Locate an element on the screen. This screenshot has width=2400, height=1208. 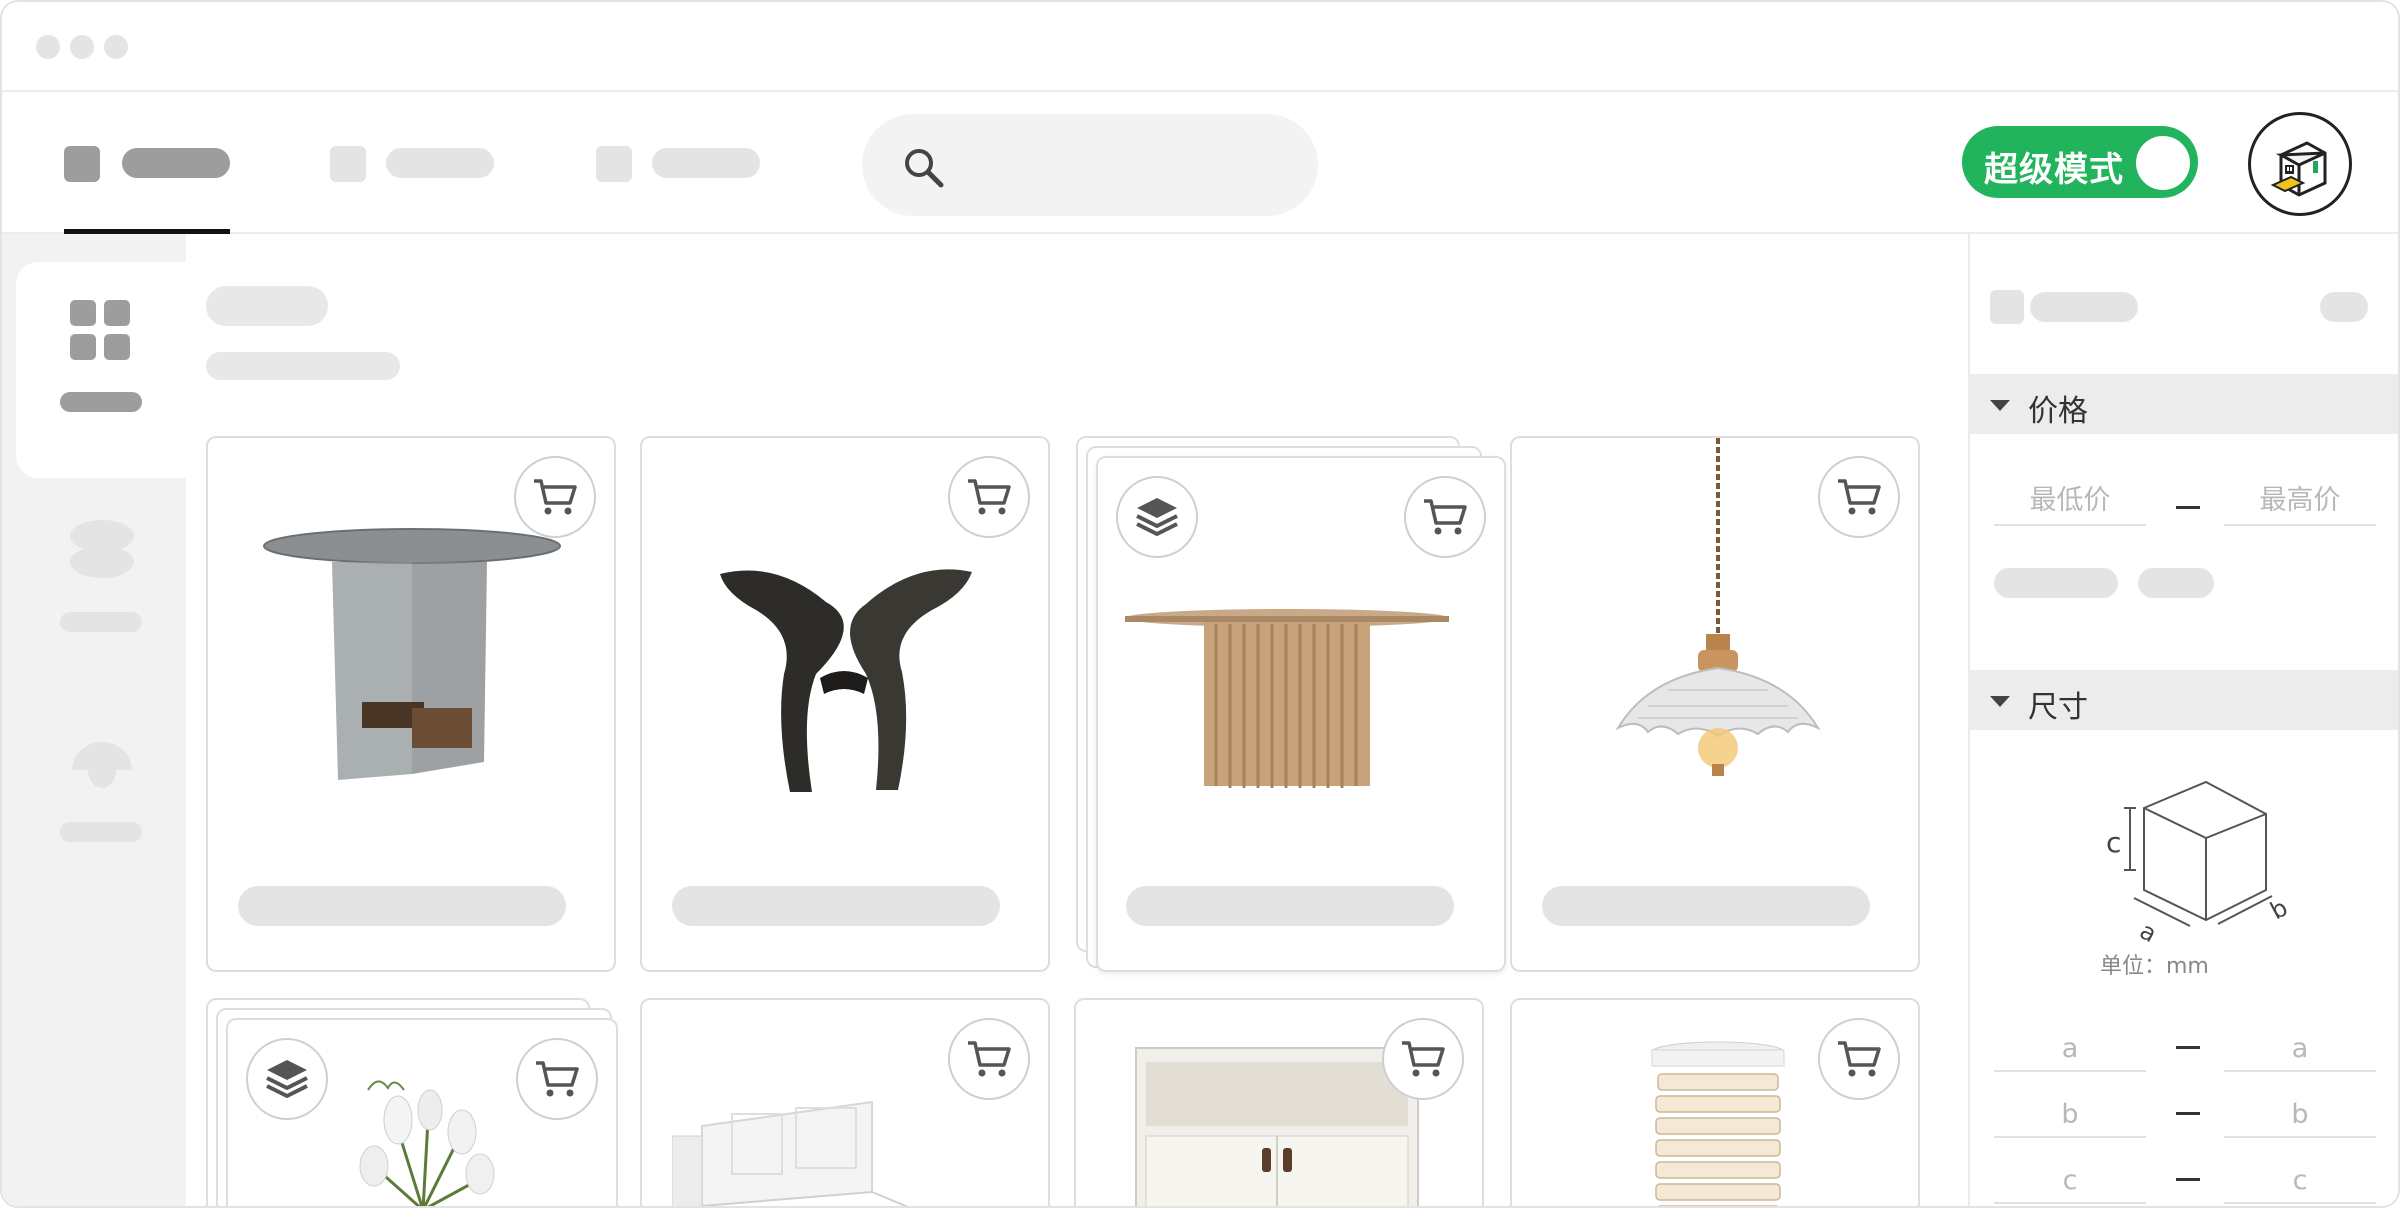
super-mode-toggle: 超级模式 is located at coordinates (2080, 162).